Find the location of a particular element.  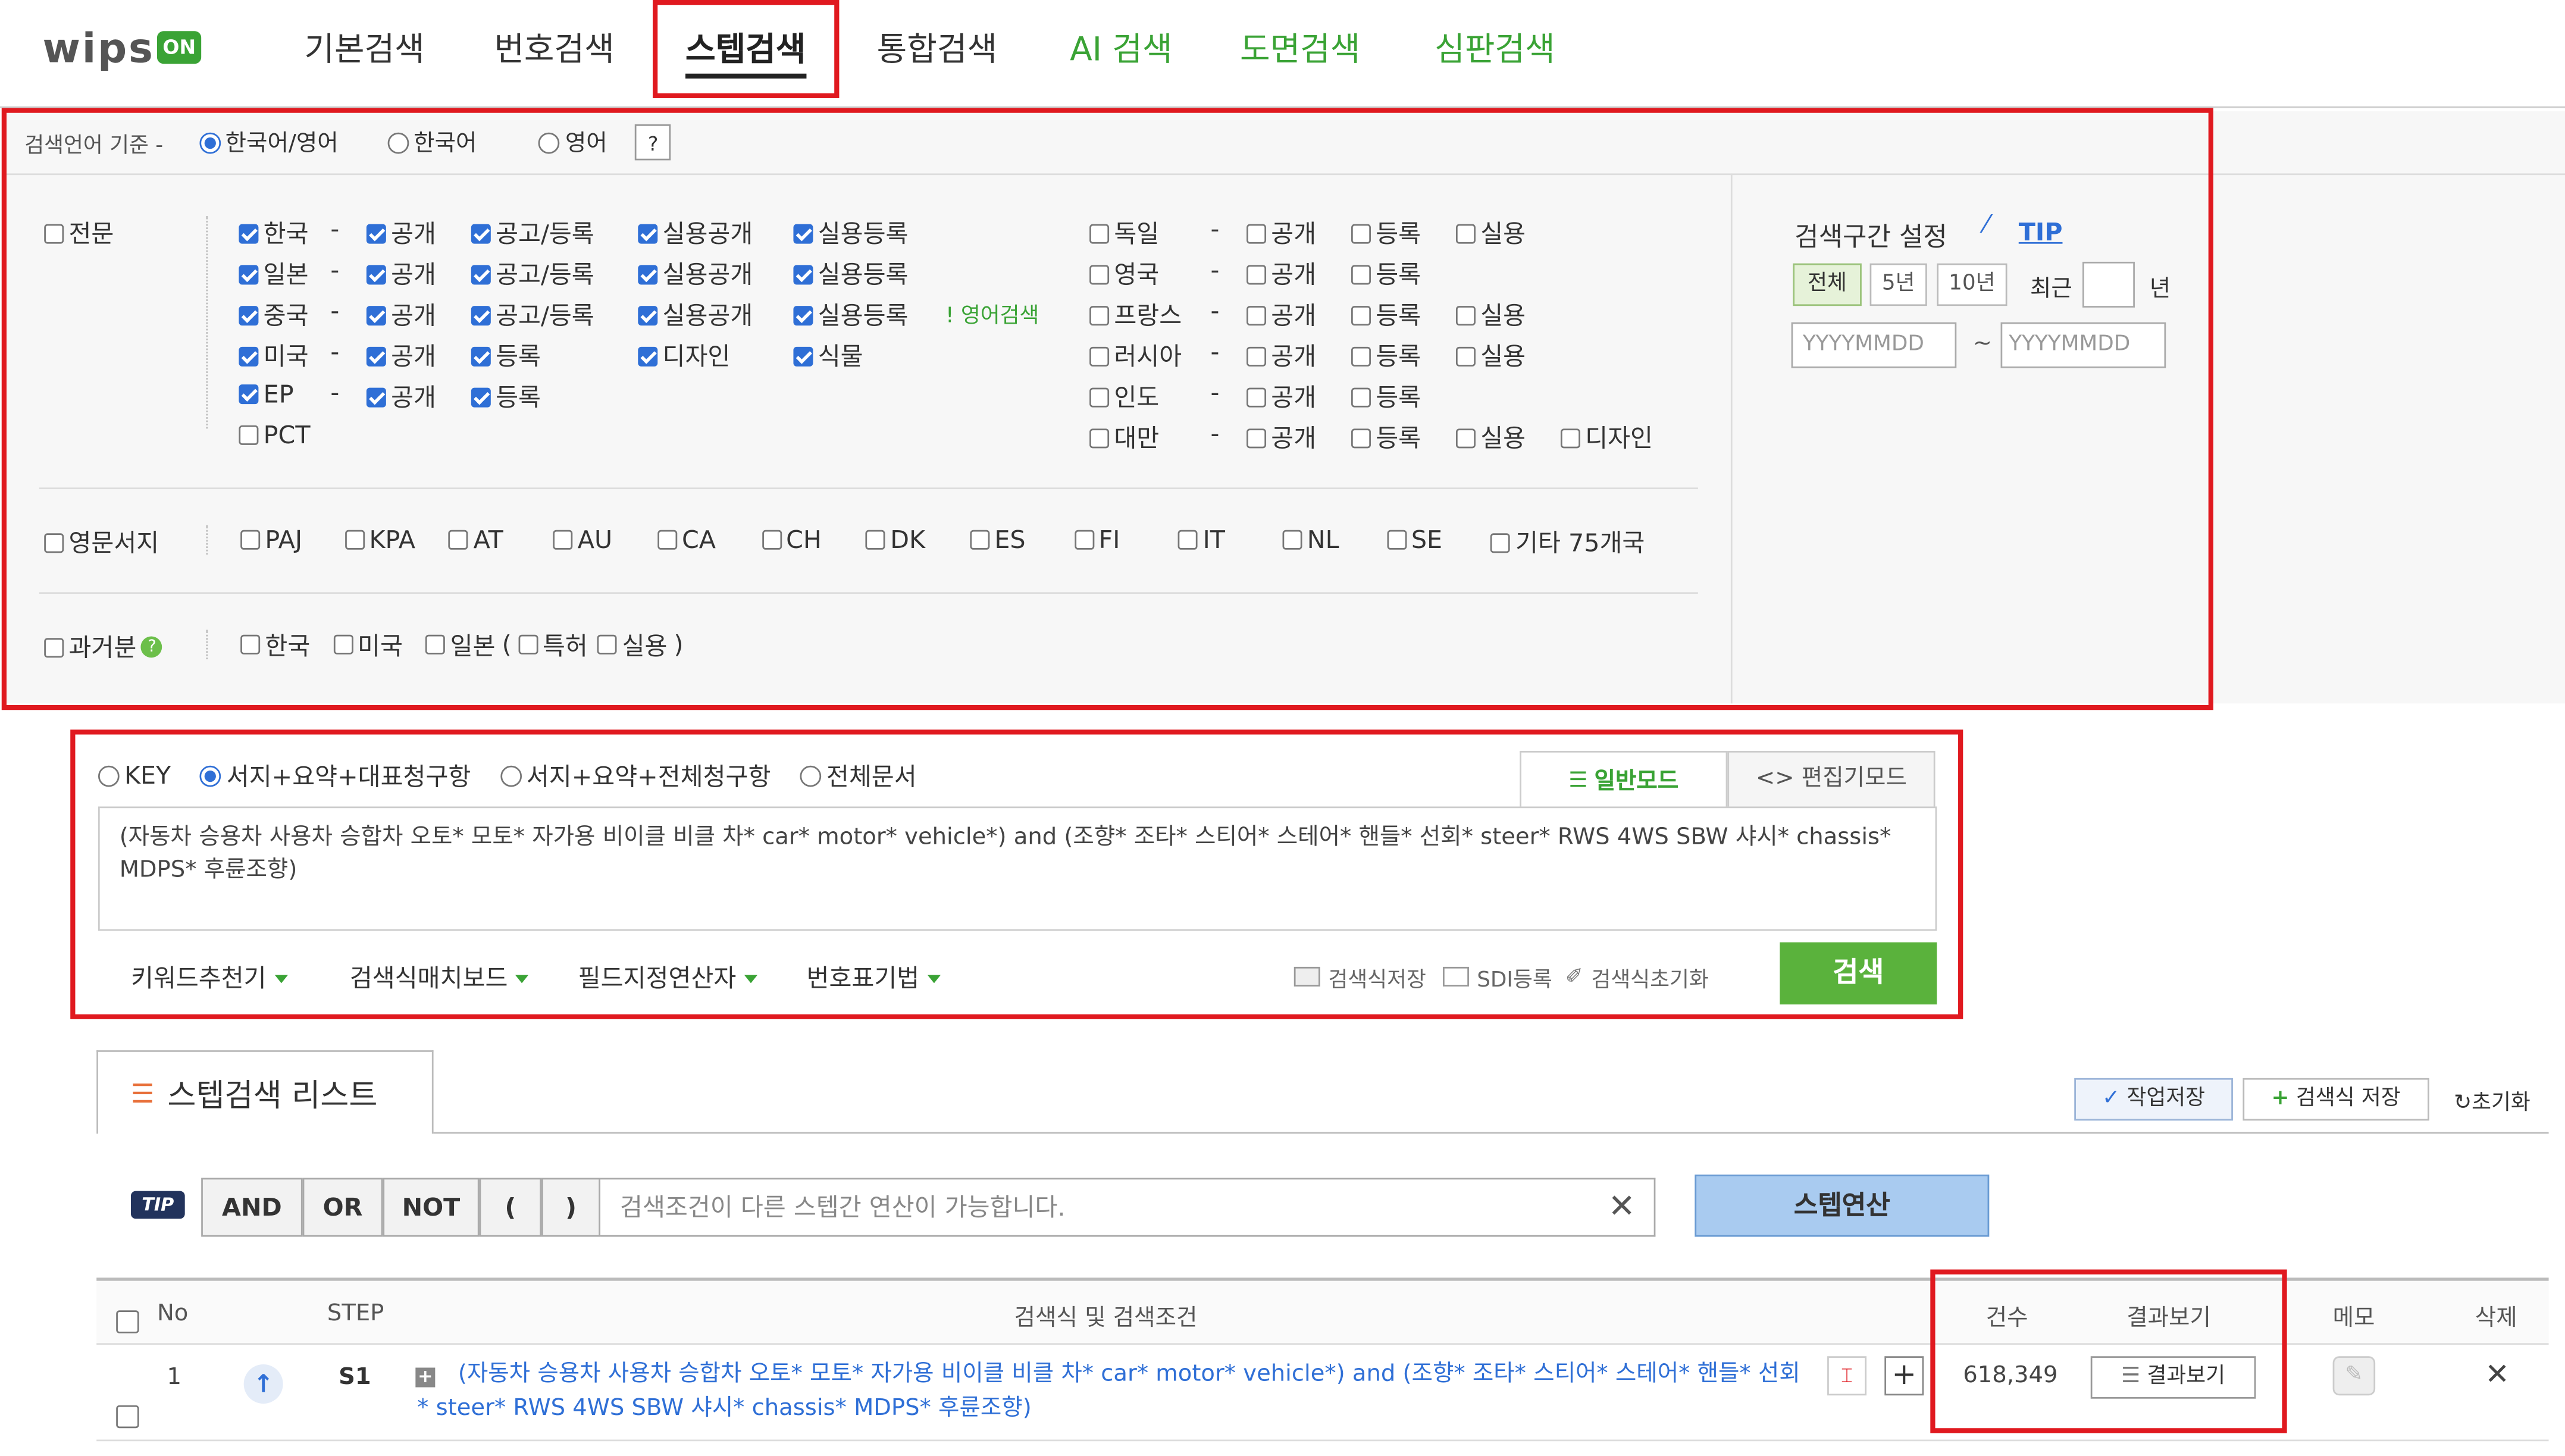

eng-biblio-checkbox is located at coordinates (54, 542).